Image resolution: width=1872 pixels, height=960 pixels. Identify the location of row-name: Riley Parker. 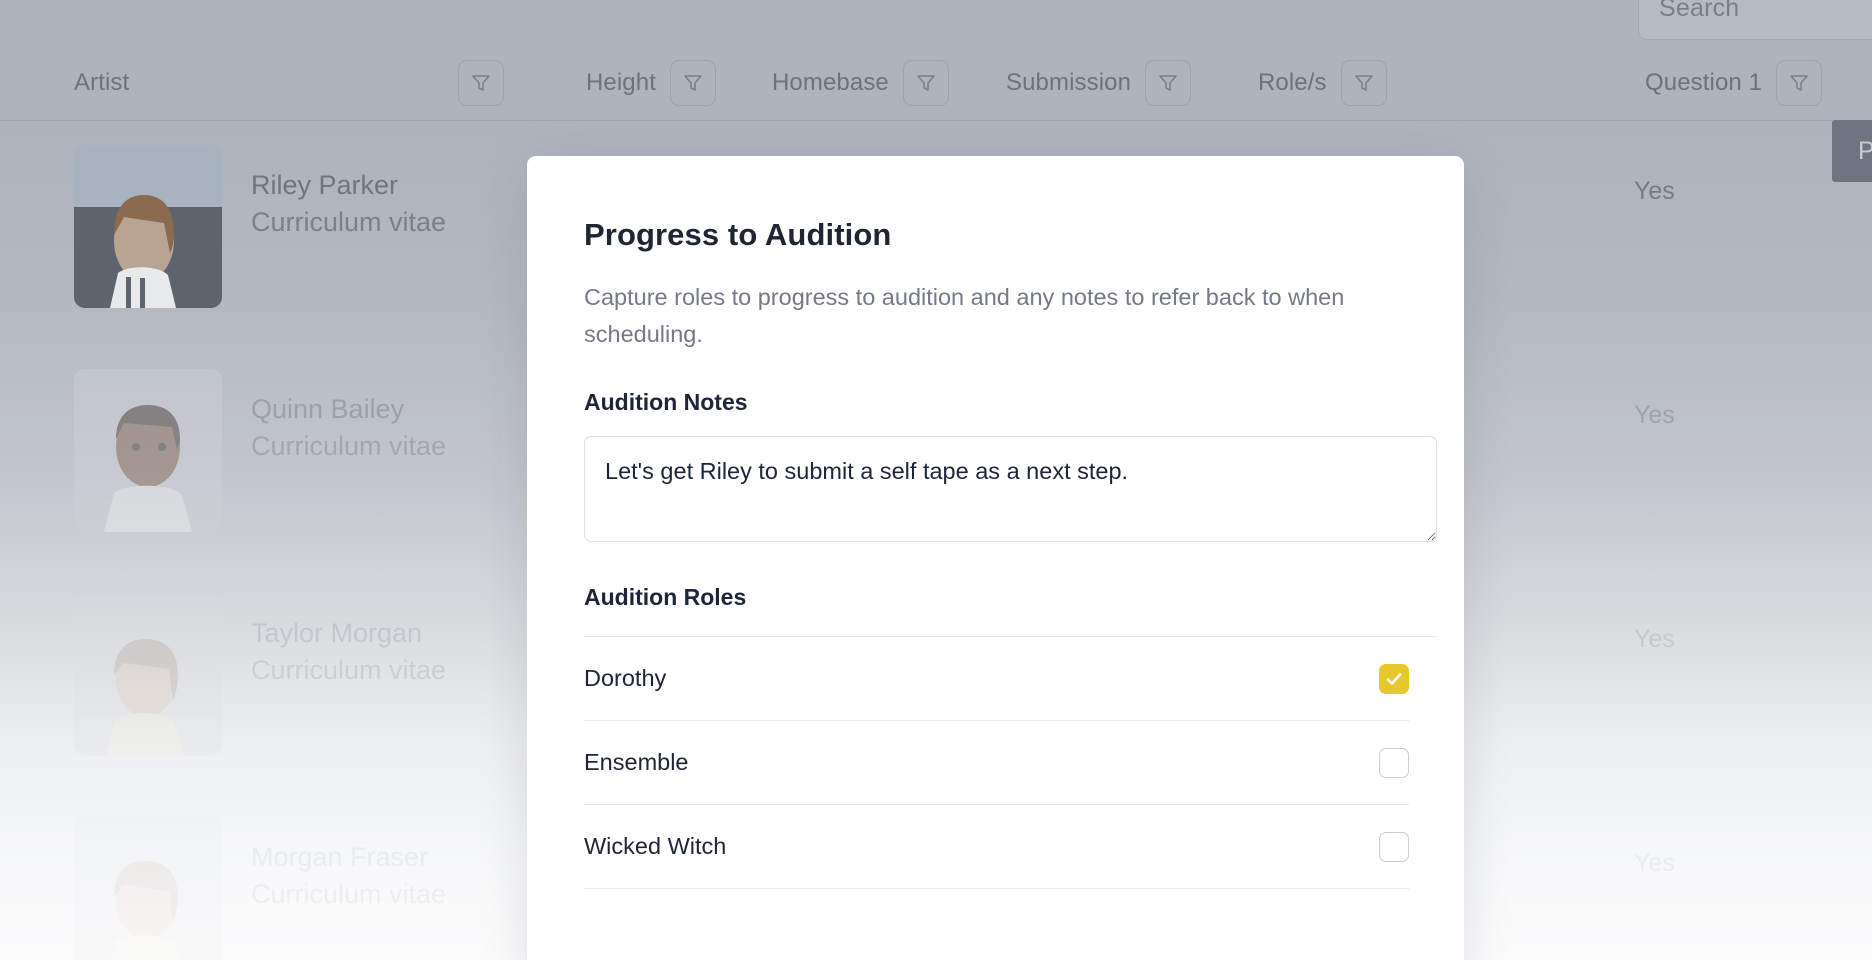
(325, 185).